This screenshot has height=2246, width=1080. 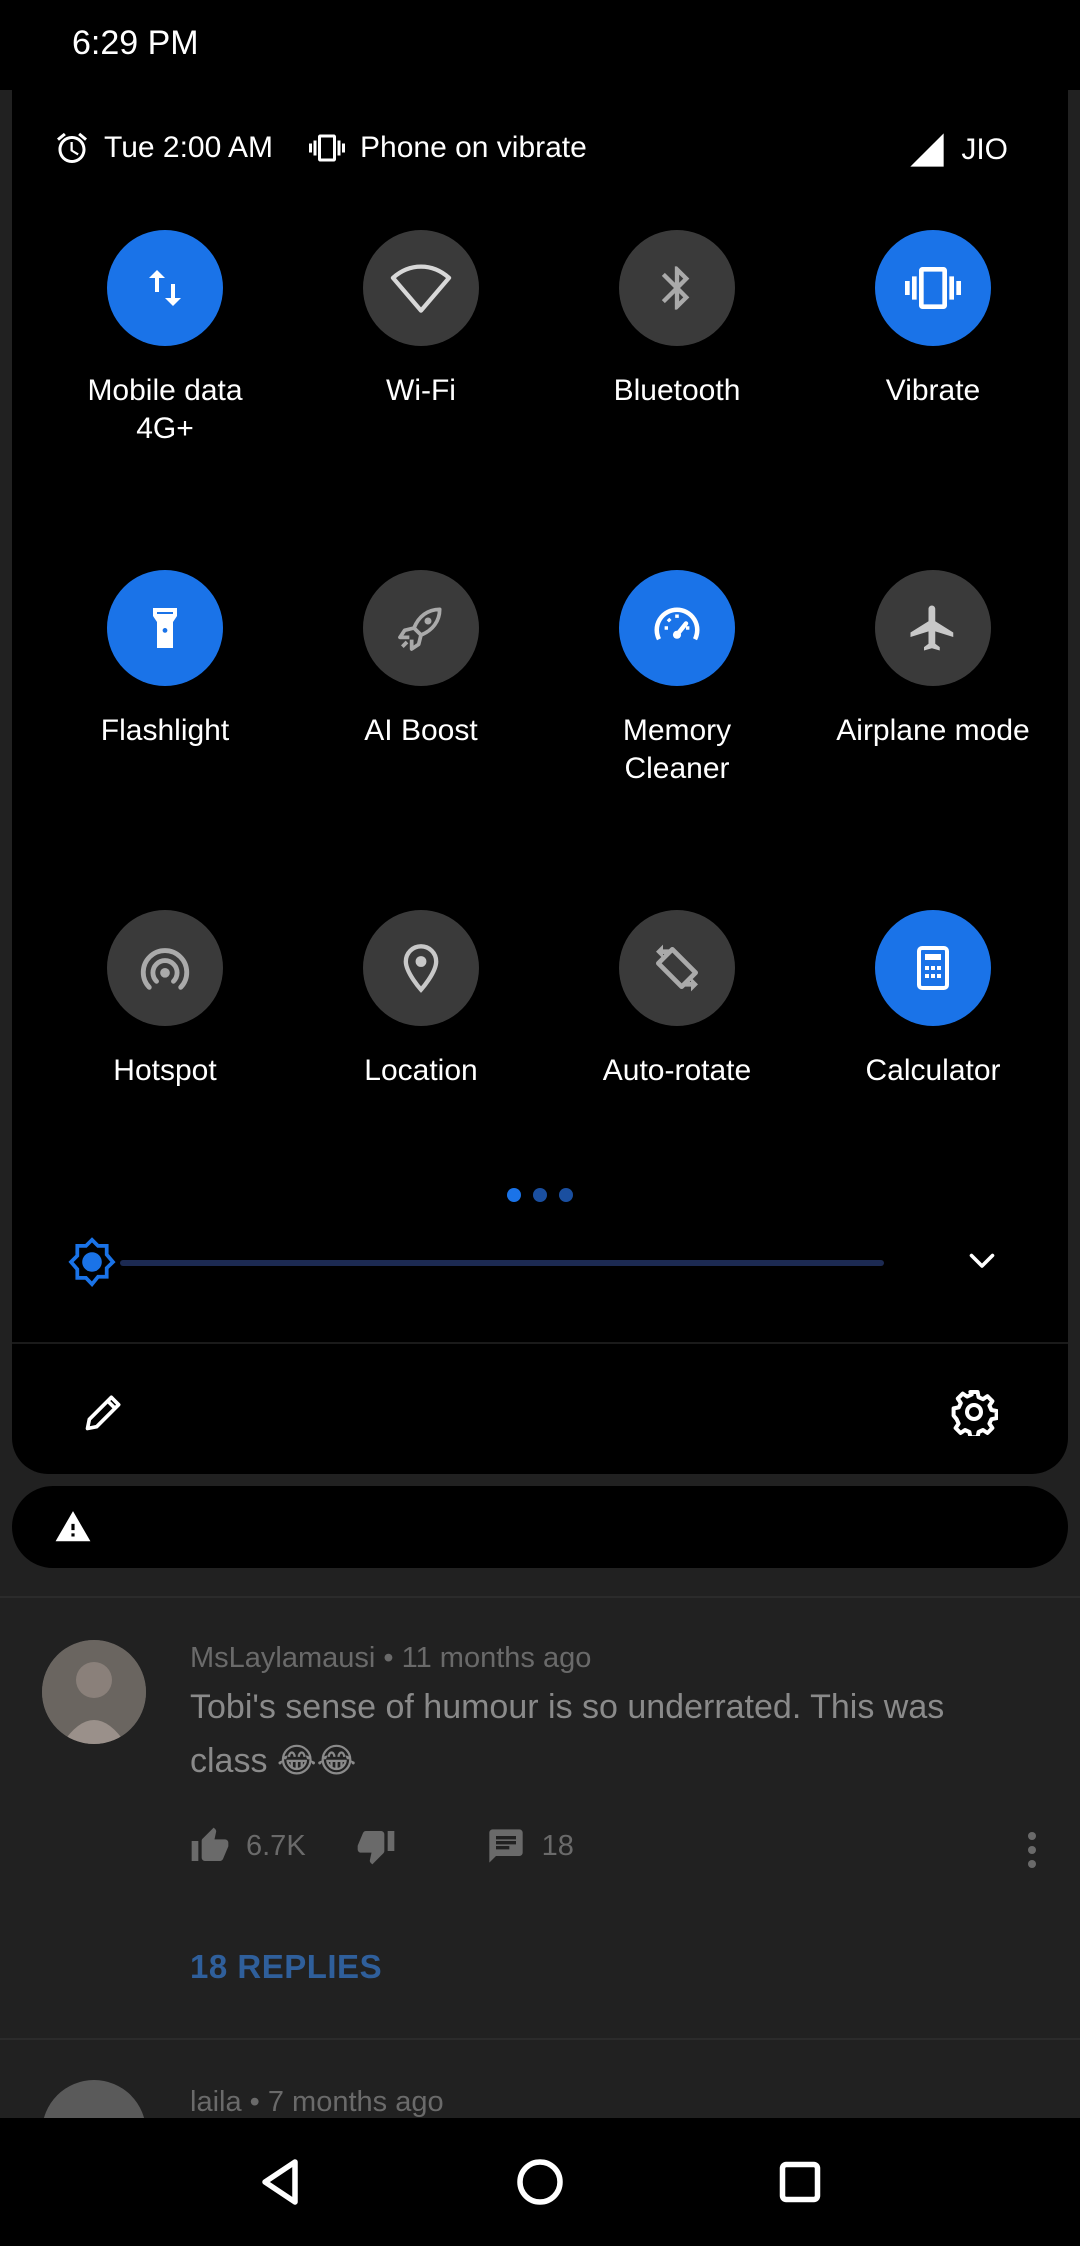 I want to click on tile-mobile-data: Mobile data 4G+, so click(x=165, y=339).